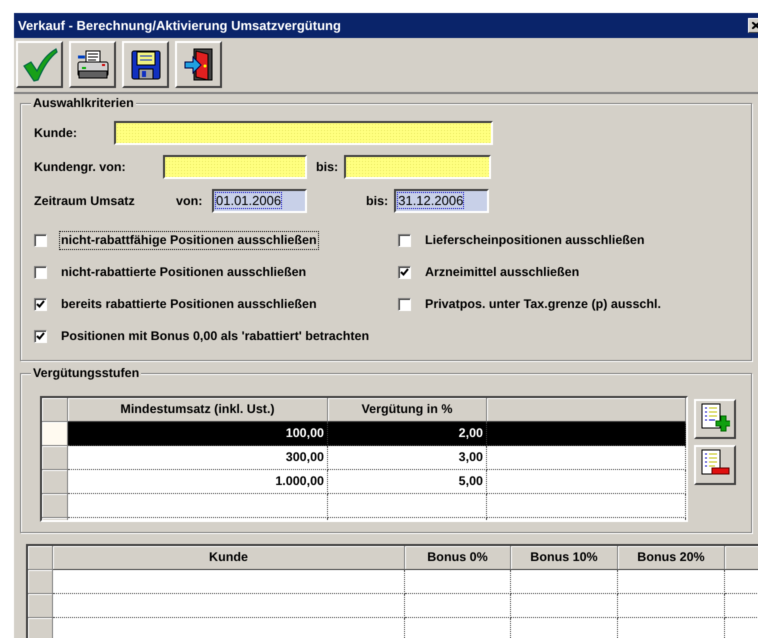 This screenshot has width=758, height=638. What do you see at coordinates (755, 25) in the screenshot?
I see `close-icon` at bounding box center [755, 25].